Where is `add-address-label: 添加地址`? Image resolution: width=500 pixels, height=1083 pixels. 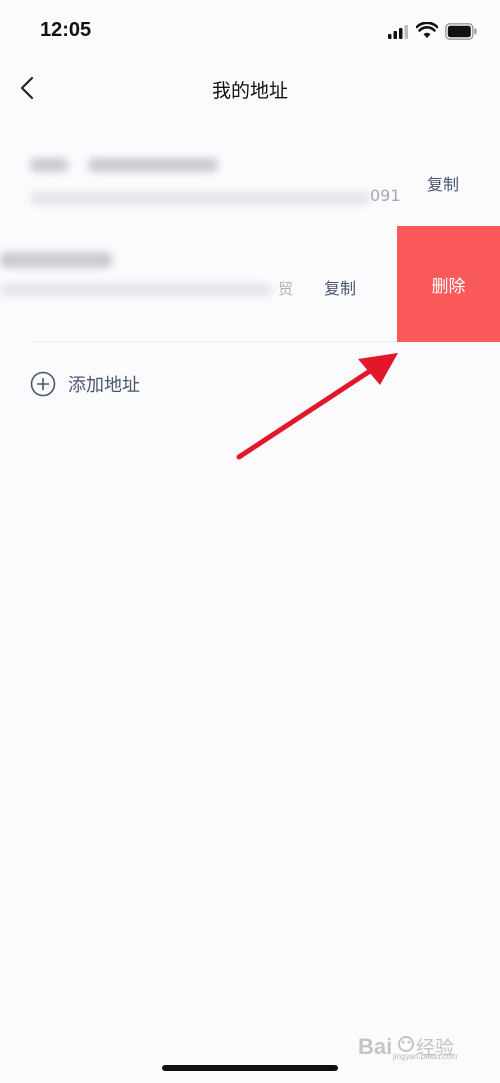 add-address-label: 添加地址 is located at coordinates (104, 385).